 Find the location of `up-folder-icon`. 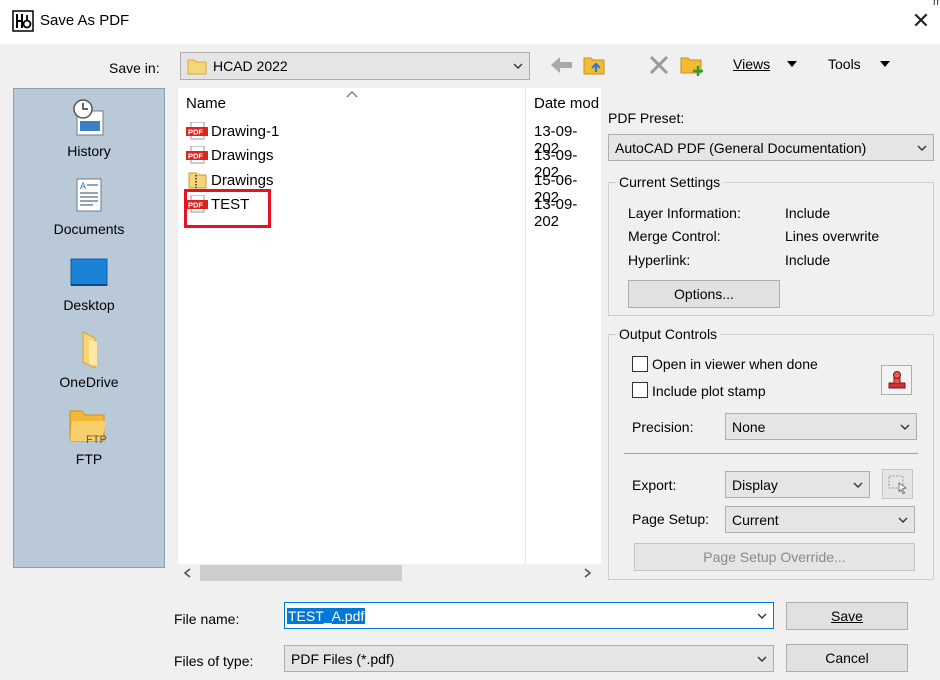

up-folder-icon is located at coordinates (595, 65).